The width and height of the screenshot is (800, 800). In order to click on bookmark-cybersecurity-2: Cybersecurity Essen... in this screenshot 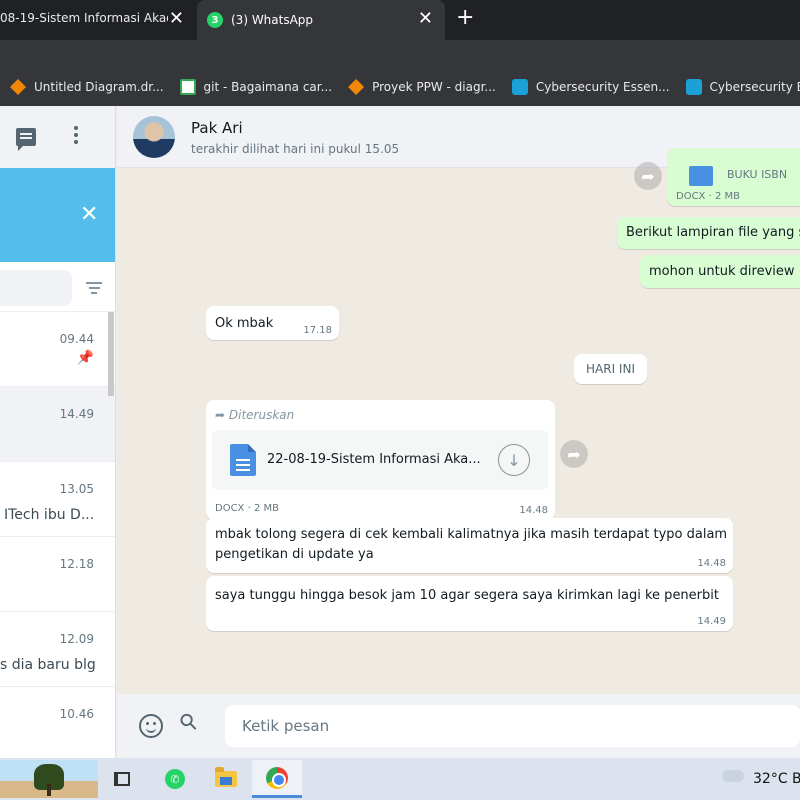, I will do `click(742, 87)`.